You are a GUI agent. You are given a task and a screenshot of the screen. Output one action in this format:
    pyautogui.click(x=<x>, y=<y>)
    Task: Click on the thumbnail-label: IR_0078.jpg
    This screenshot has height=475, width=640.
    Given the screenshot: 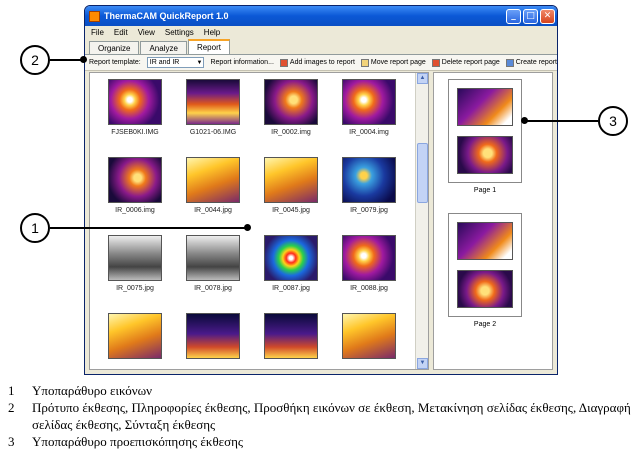 What is the action you would take?
    pyautogui.click(x=213, y=288)
    